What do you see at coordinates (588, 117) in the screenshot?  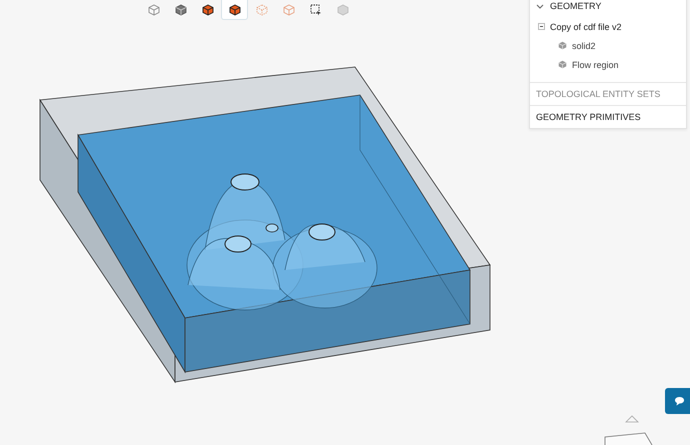 I see `section-header: GEOMETRY PRIMITIVES` at bounding box center [588, 117].